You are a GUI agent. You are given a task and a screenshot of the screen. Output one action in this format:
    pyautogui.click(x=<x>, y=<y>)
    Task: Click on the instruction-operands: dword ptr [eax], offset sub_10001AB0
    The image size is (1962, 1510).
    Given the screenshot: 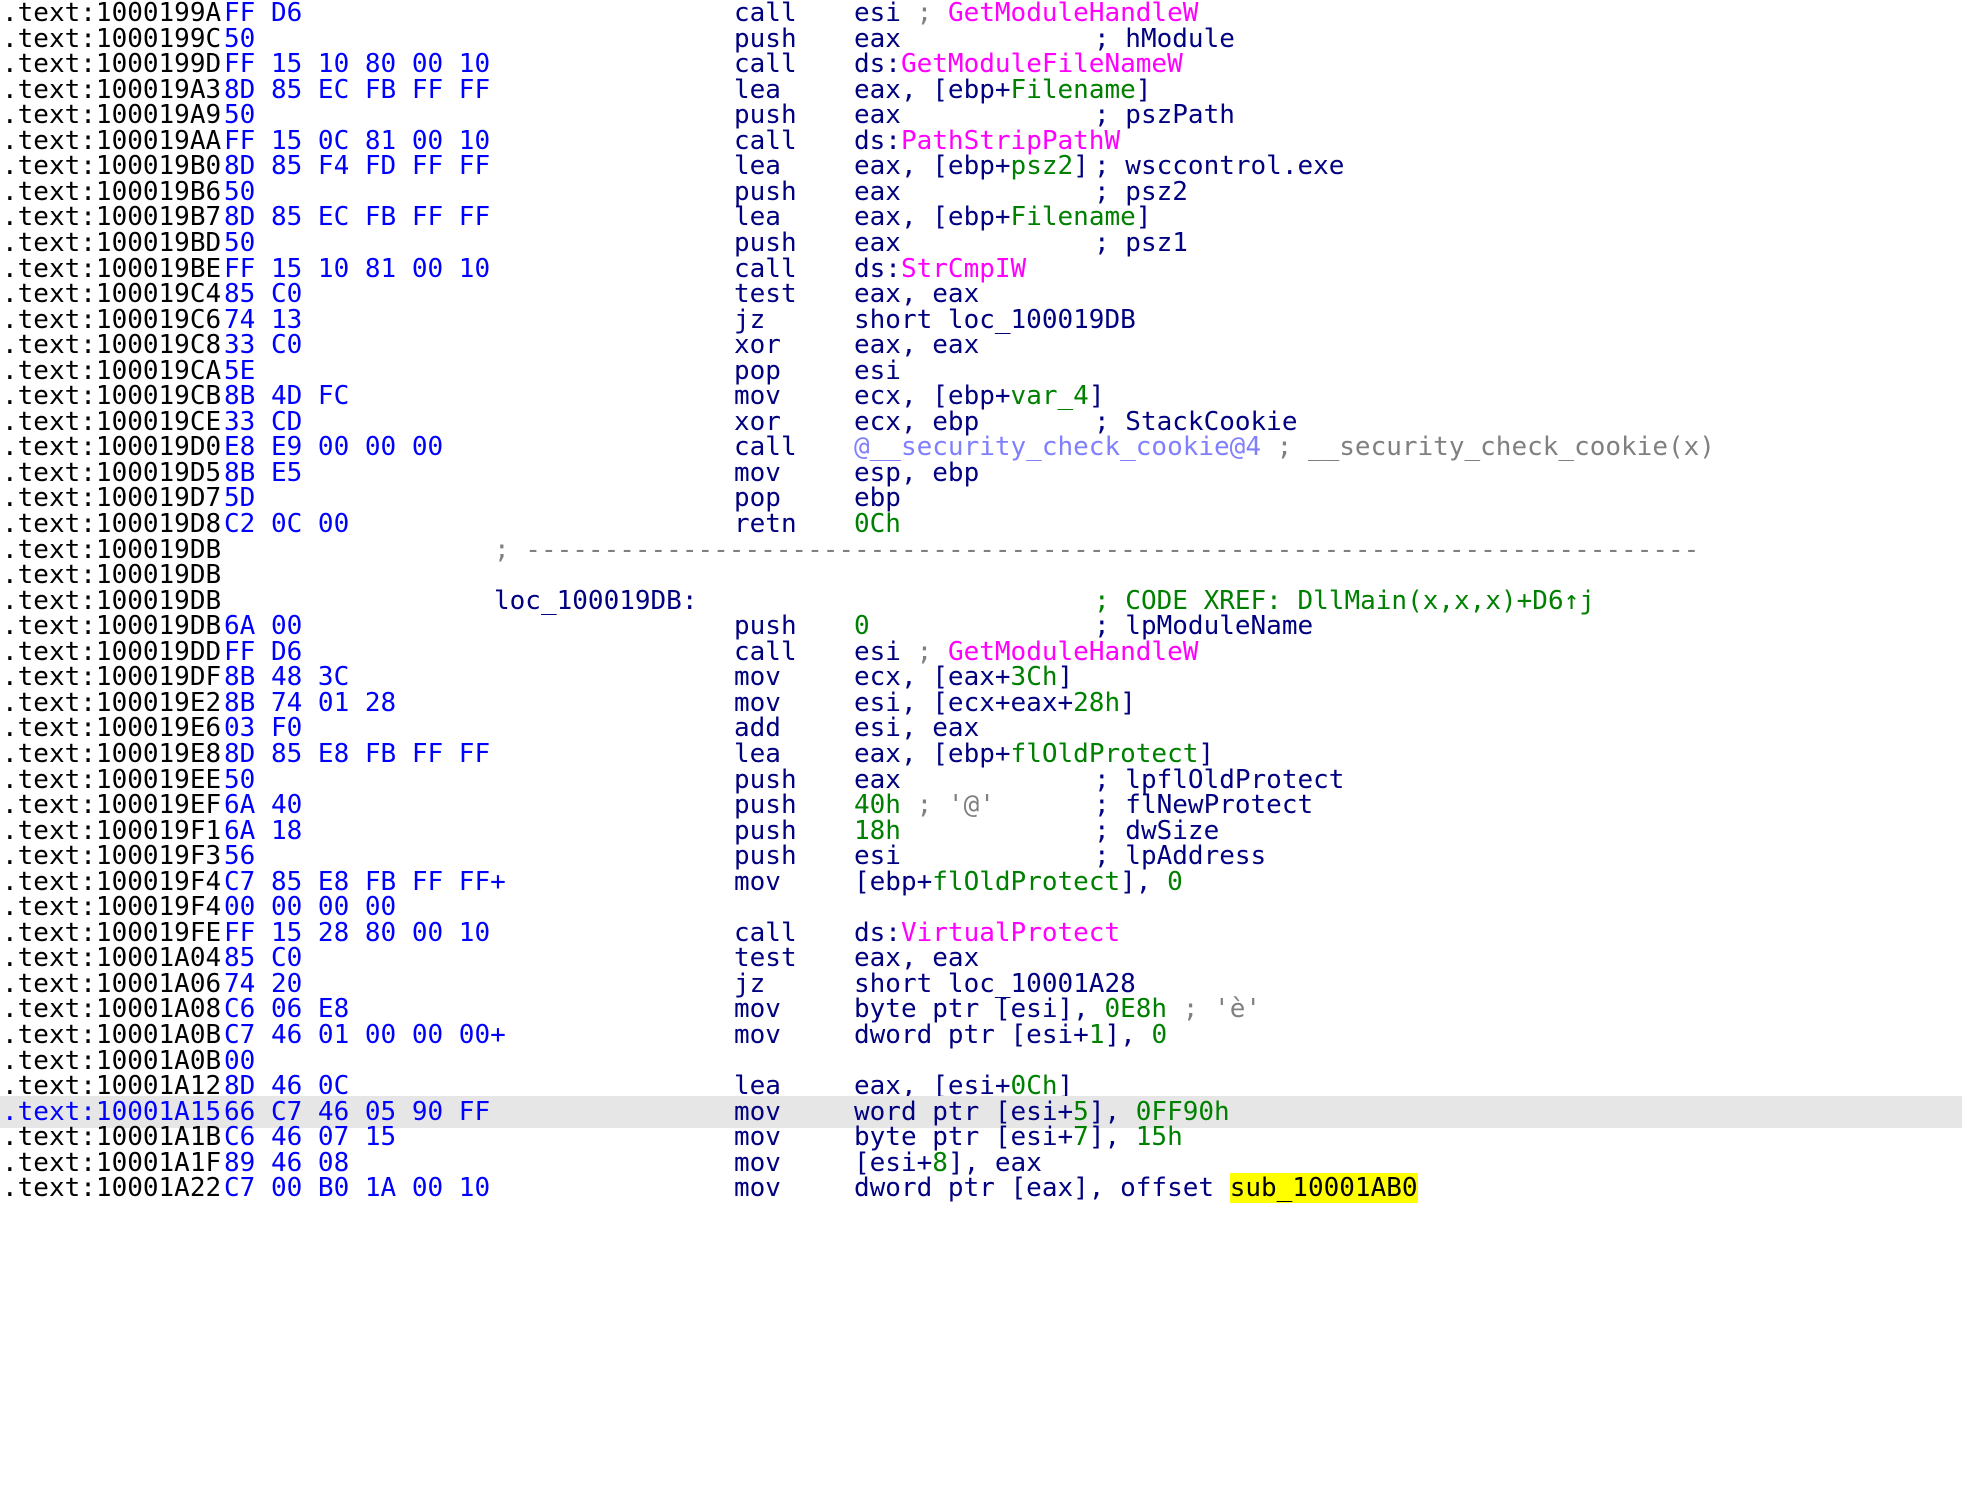 What is the action you would take?
    pyautogui.click(x=1136, y=1188)
    